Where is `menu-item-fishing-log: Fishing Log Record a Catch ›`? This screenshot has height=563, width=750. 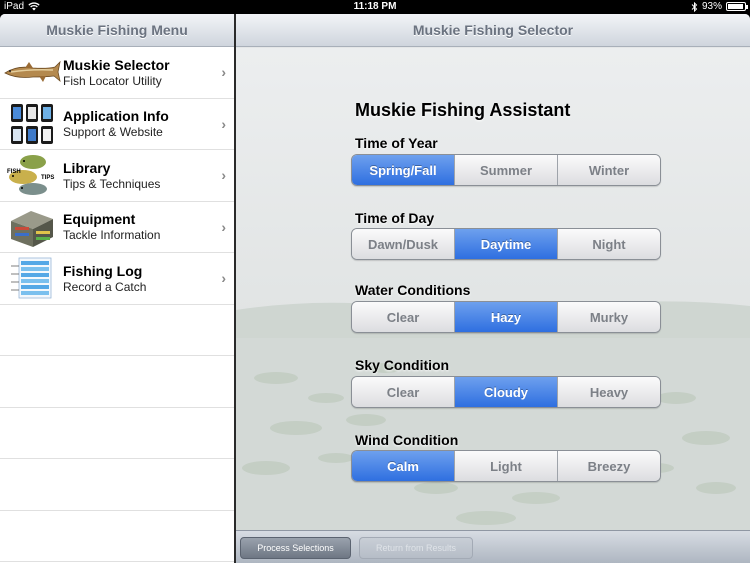
menu-item-fishing-log: Fishing Log Record a Catch › is located at coordinates (117, 279).